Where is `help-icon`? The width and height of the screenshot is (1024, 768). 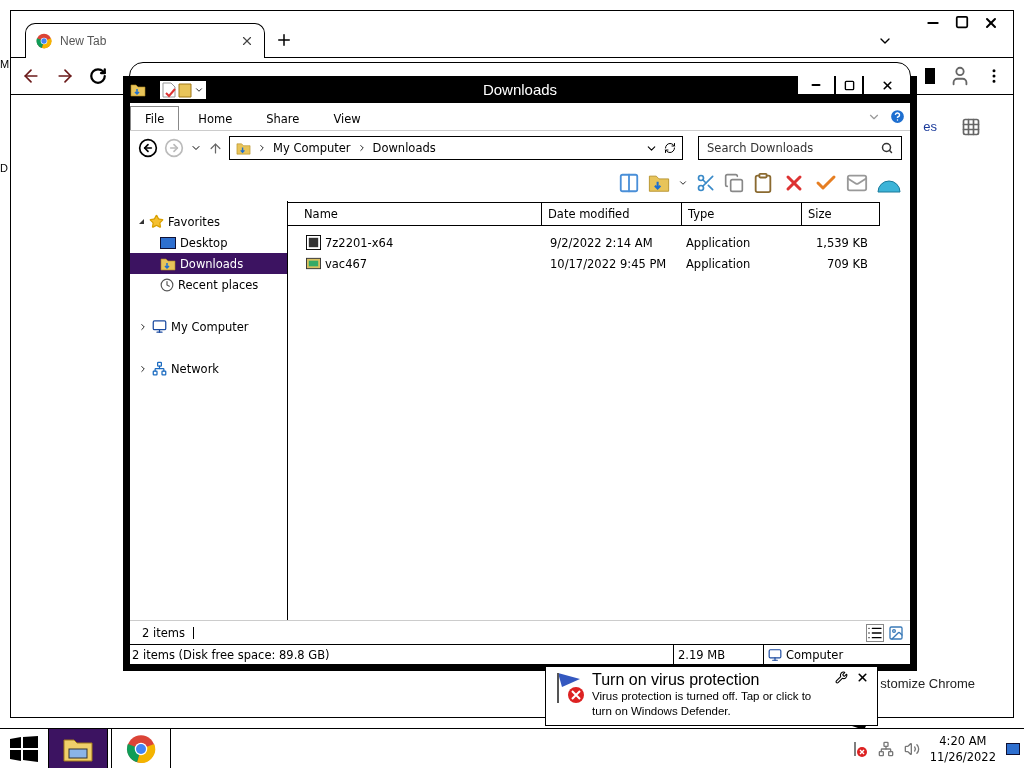 help-icon is located at coordinates (897, 116).